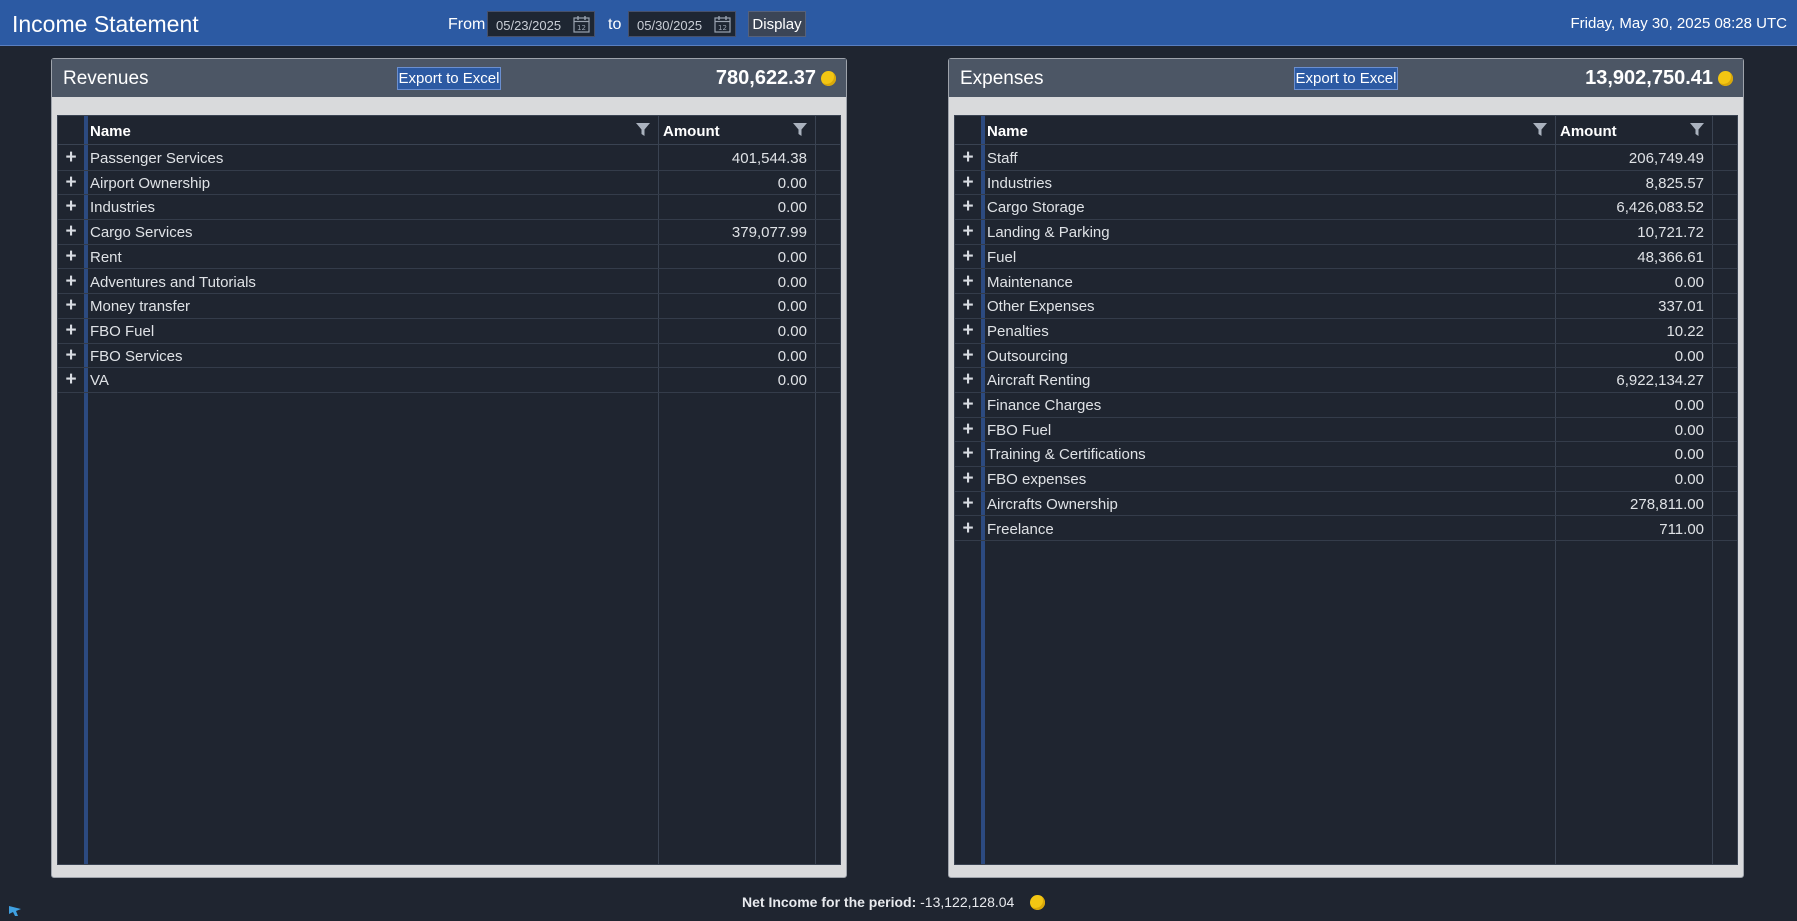 This screenshot has height=921, width=1797. What do you see at coordinates (1346, 130) in the screenshot?
I see `expenses-table-header: Name Amount` at bounding box center [1346, 130].